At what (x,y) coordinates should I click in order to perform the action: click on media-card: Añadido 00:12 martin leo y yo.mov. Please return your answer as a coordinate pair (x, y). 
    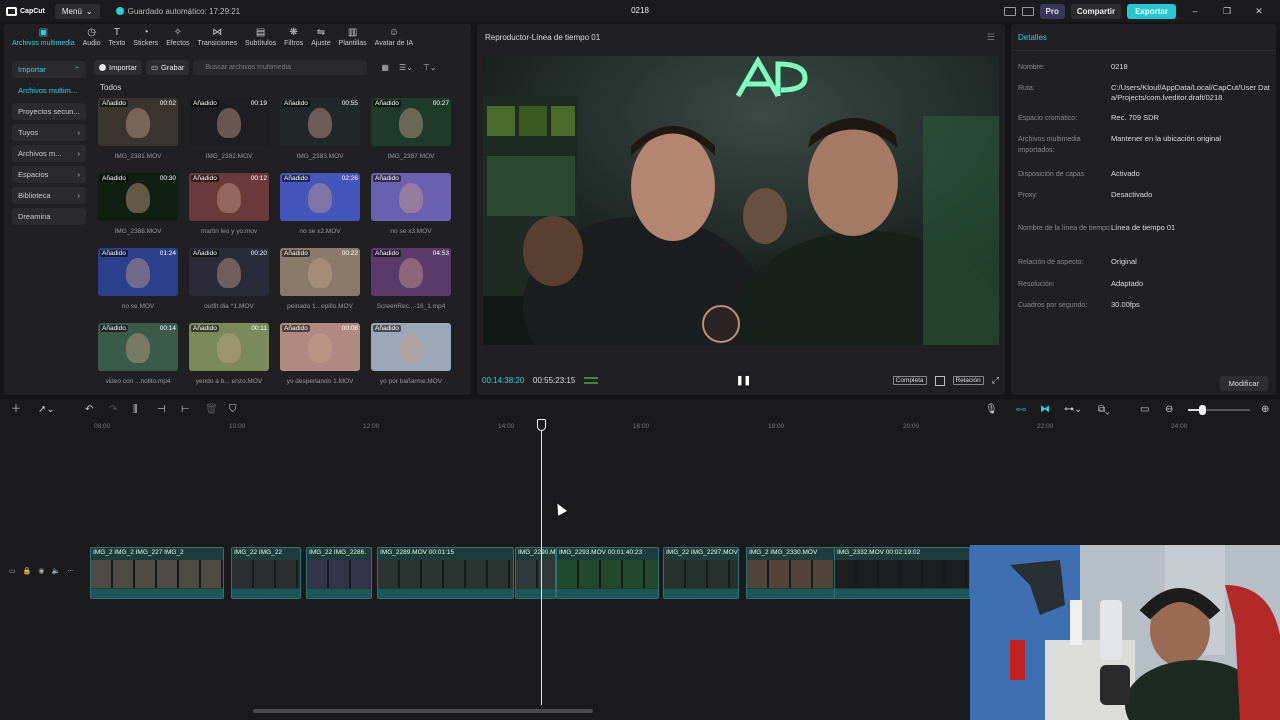
    Looking at the image, I should click on (229, 208).